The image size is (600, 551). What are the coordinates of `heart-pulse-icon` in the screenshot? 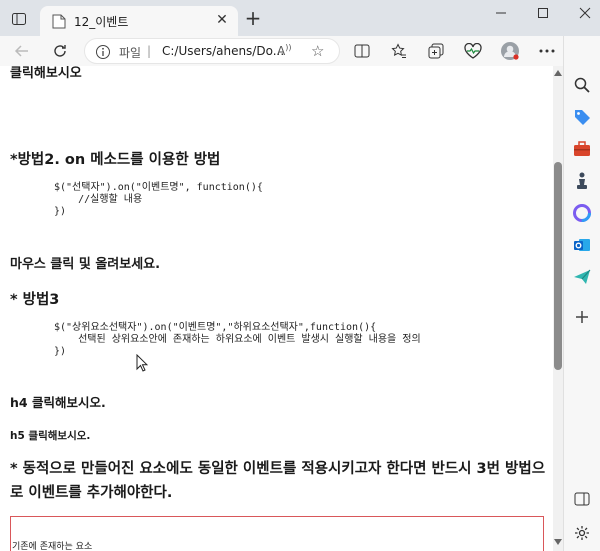 It's located at (473, 51).